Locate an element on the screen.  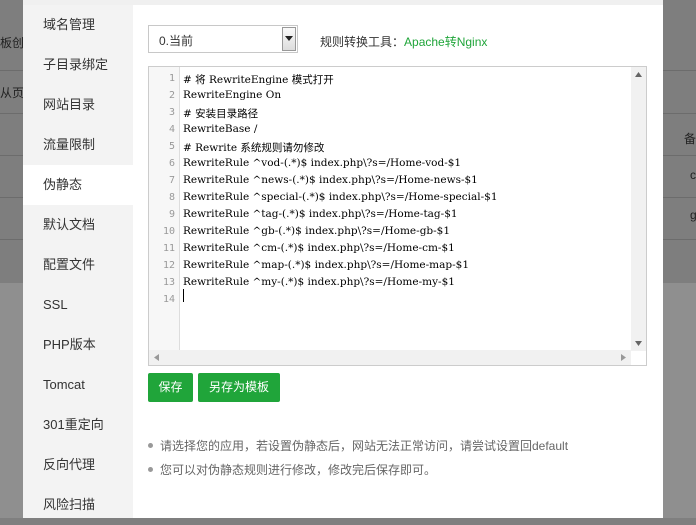
sidebar-item-subdirectory-binding: 子目录绑定 is located at coordinates (78, 65).